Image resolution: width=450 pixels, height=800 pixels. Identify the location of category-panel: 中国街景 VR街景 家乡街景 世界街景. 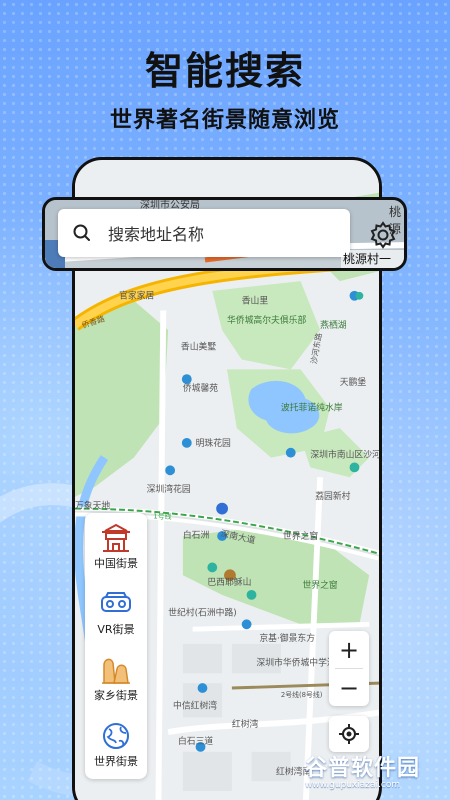
(116, 646).